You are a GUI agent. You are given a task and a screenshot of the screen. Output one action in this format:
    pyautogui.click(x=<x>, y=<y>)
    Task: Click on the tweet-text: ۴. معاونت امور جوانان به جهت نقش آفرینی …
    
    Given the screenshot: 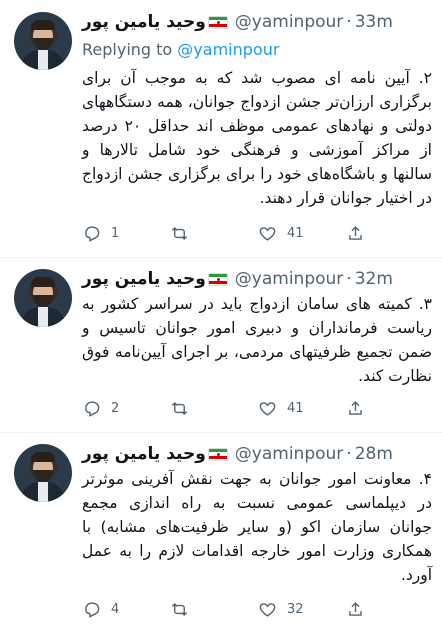 What is the action you would take?
    pyautogui.click(x=257, y=527)
    